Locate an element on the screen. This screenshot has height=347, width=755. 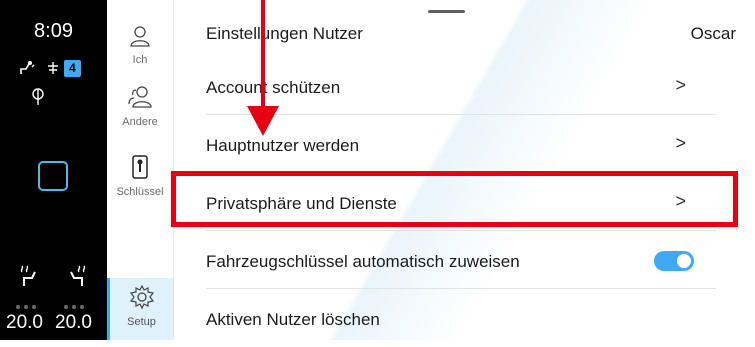
settings-row-account-schuetzen: Account schützen > is located at coordinates (461, 86).